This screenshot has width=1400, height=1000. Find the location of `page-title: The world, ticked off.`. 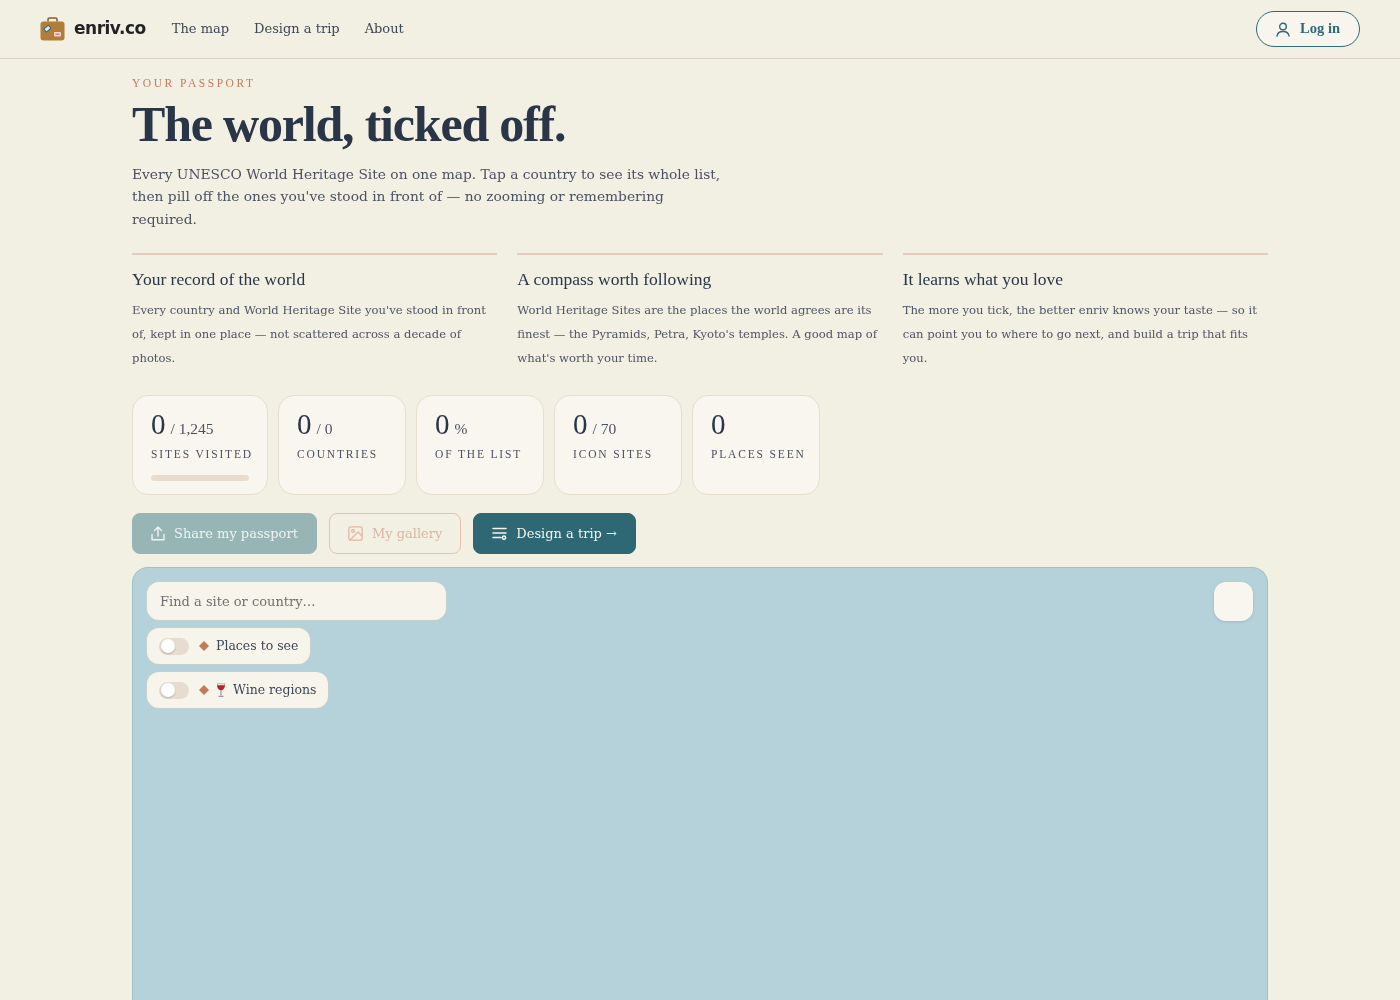

page-title: The world, ticked off. is located at coordinates (349, 124).